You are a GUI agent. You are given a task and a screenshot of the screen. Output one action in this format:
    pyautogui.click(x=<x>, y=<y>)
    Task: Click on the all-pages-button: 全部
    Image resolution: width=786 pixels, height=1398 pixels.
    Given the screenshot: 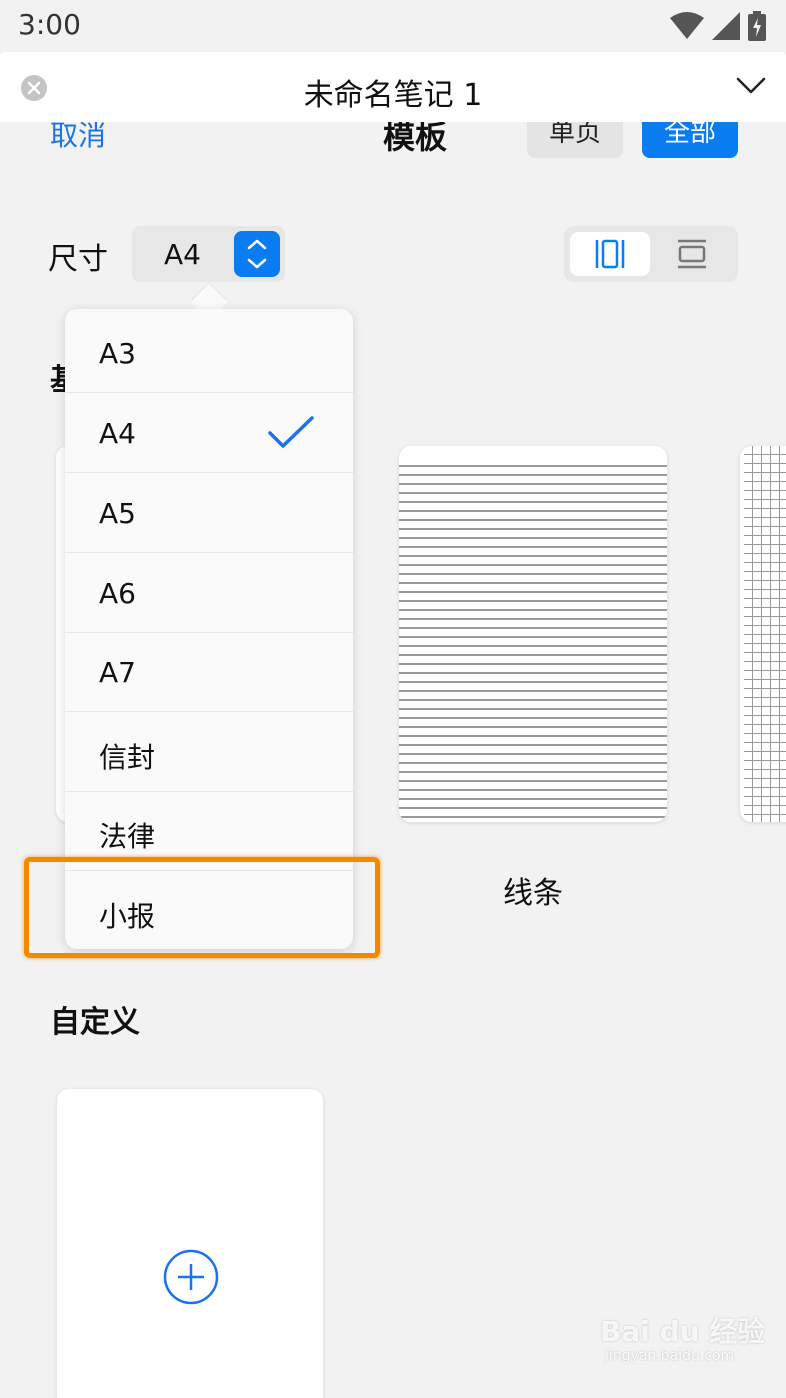 What is the action you would take?
    pyautogui.click(x=690, y=140)
    